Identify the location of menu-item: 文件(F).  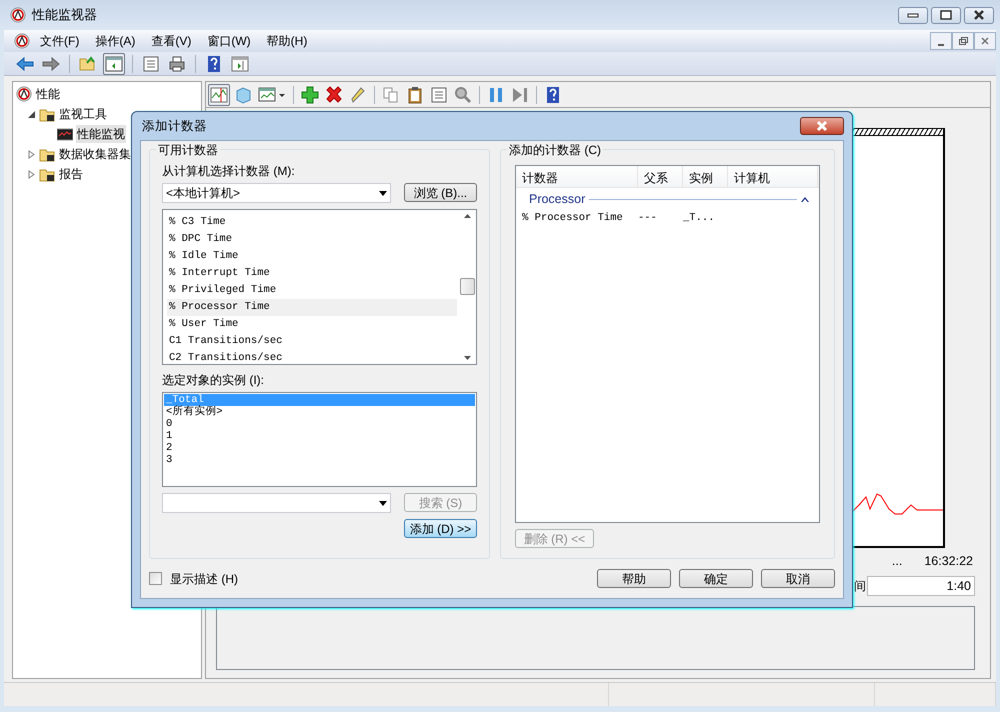
(60, 41).